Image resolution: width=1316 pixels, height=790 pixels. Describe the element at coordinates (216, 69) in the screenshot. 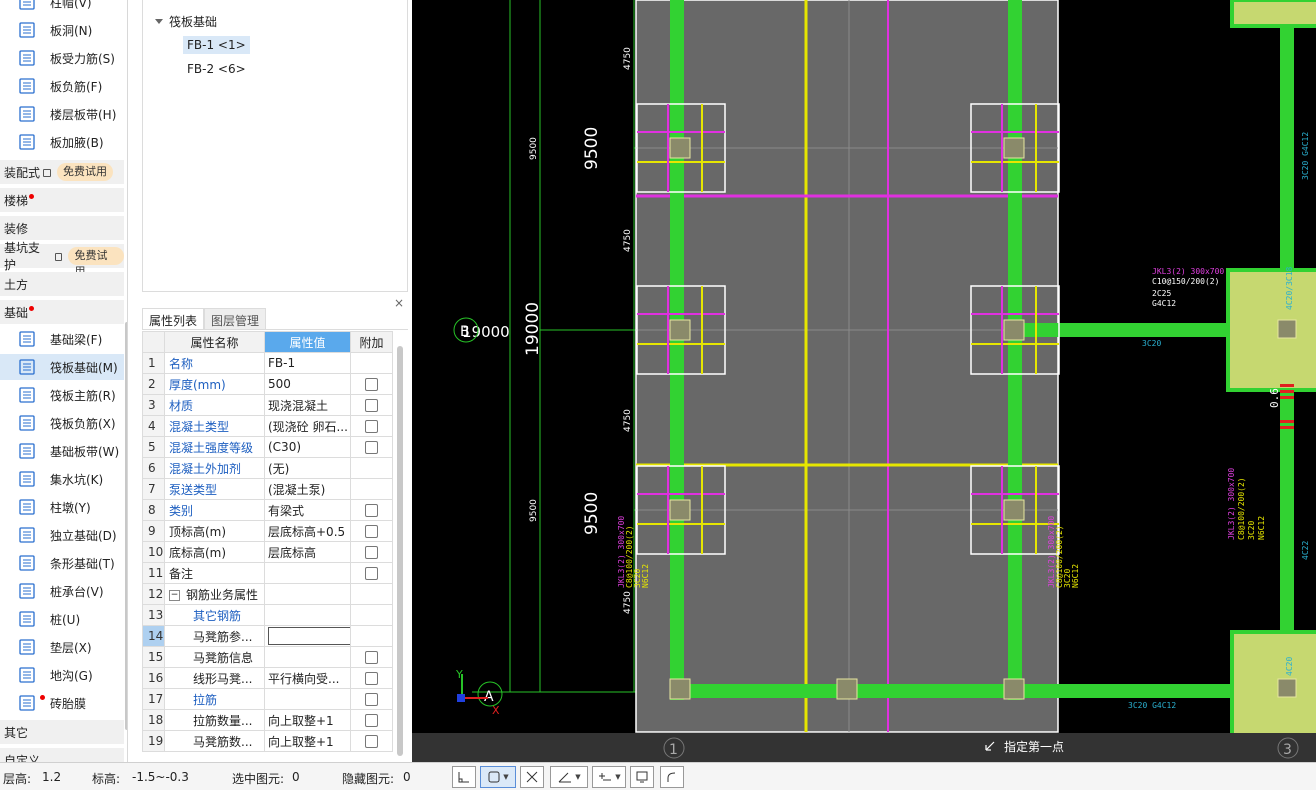

I see `tree-item-fb-2: FB-2 <6>` at that location.